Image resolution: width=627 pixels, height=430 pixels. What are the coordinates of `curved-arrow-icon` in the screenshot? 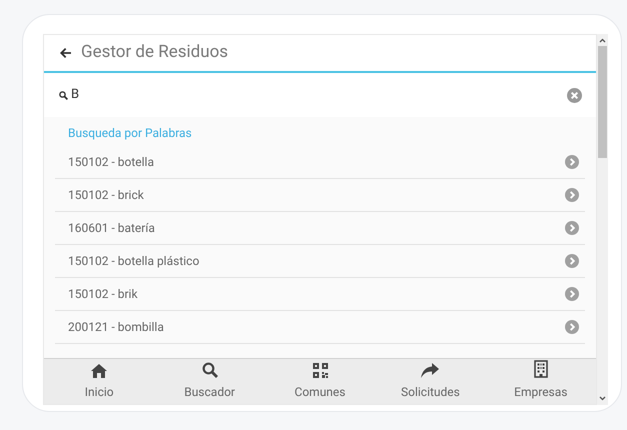 It's located at (430, 370).